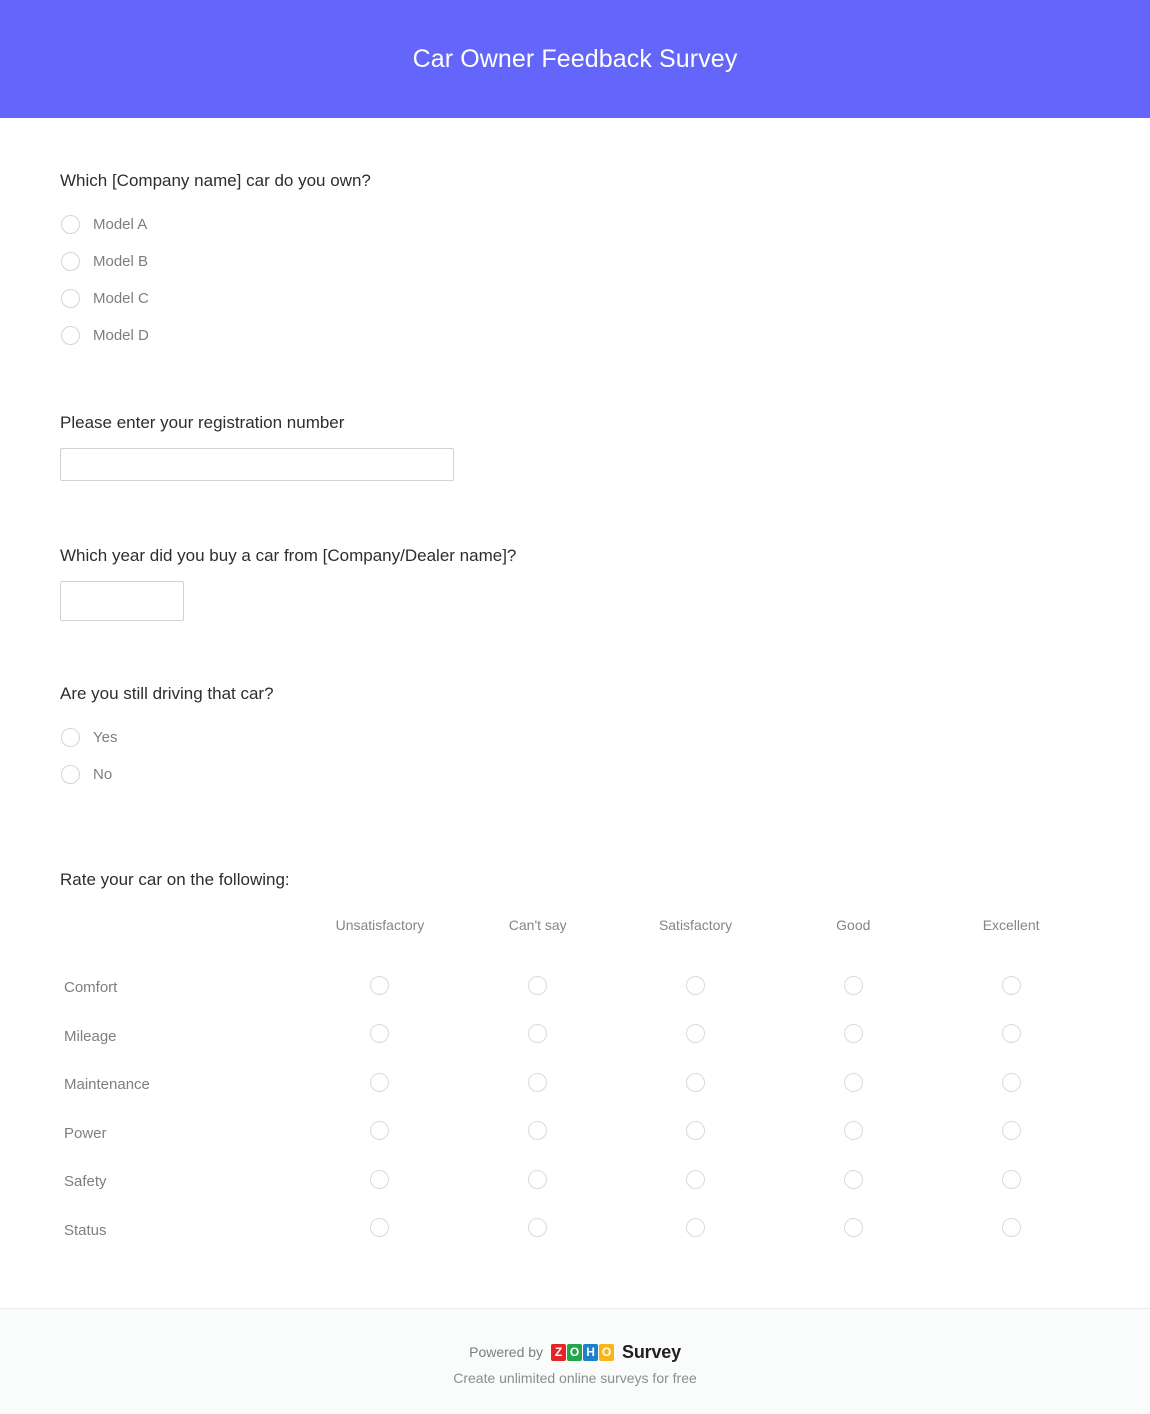 Image resolution: width=1150 pixels, height=1414 pixels. I want to click on matrix-cell-comfort-excellent, so click(1011, 987).